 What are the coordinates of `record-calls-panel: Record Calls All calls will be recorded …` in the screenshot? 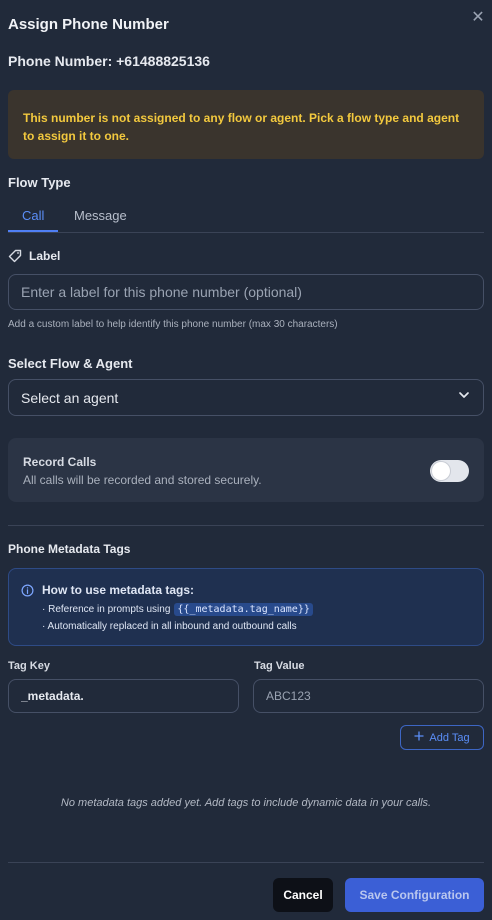 It's located at (246, 470).